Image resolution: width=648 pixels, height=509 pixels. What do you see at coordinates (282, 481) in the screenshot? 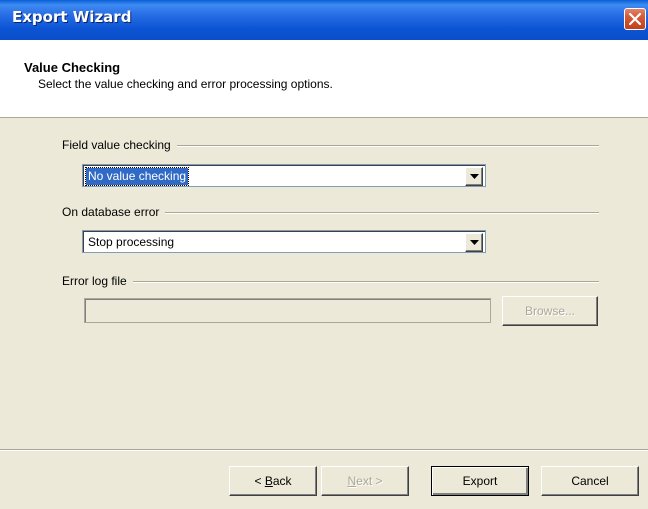
I see `back-button-rest: ack` at bounding box center [282, 481].